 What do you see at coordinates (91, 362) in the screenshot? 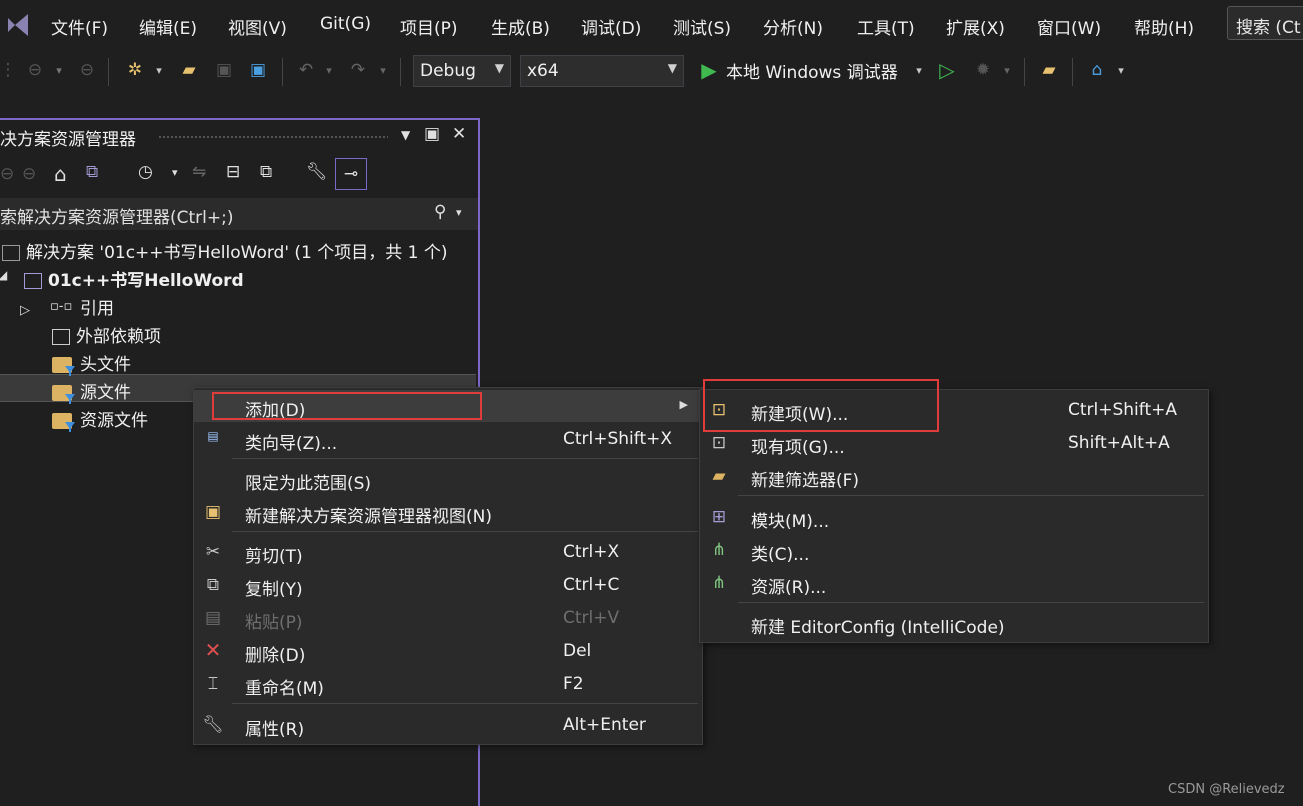
I see `tree-item-header-files: 头文件` at bounding box center [91, 362].